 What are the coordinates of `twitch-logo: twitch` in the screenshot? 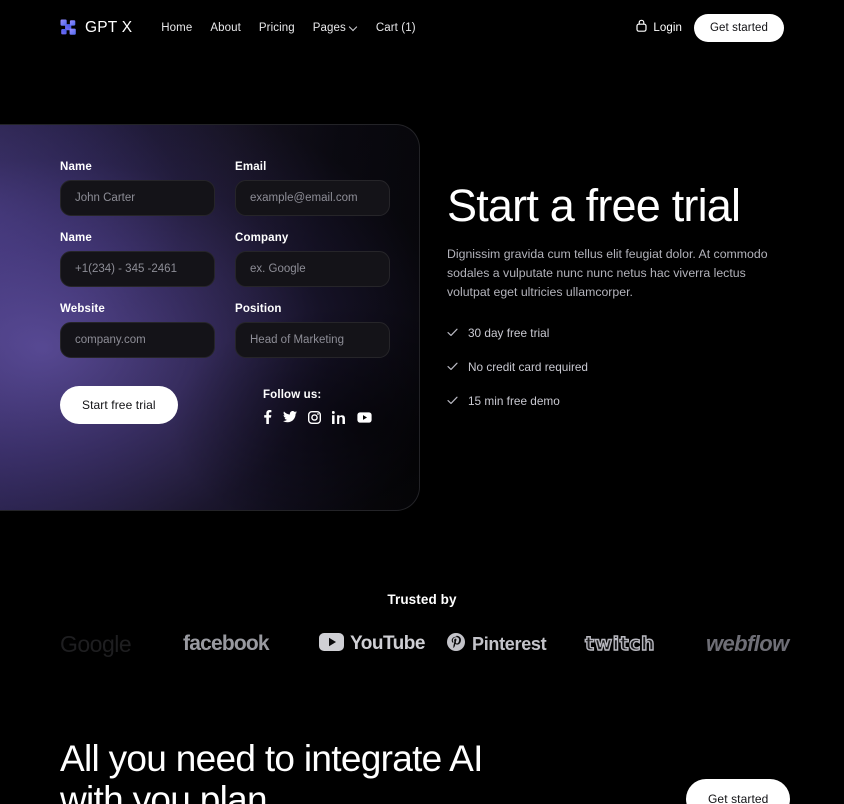 It's located at (620, 644).